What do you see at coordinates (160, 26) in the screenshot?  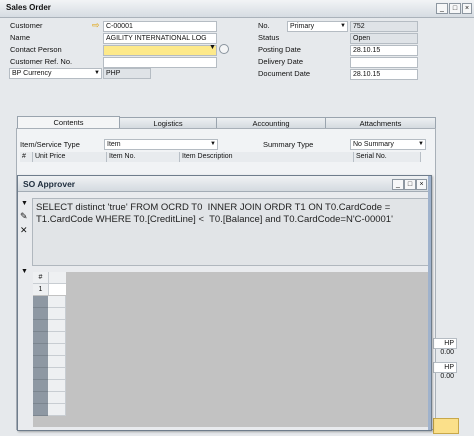 I see `customer-field: C-00001` at bounding box center [160, 26].